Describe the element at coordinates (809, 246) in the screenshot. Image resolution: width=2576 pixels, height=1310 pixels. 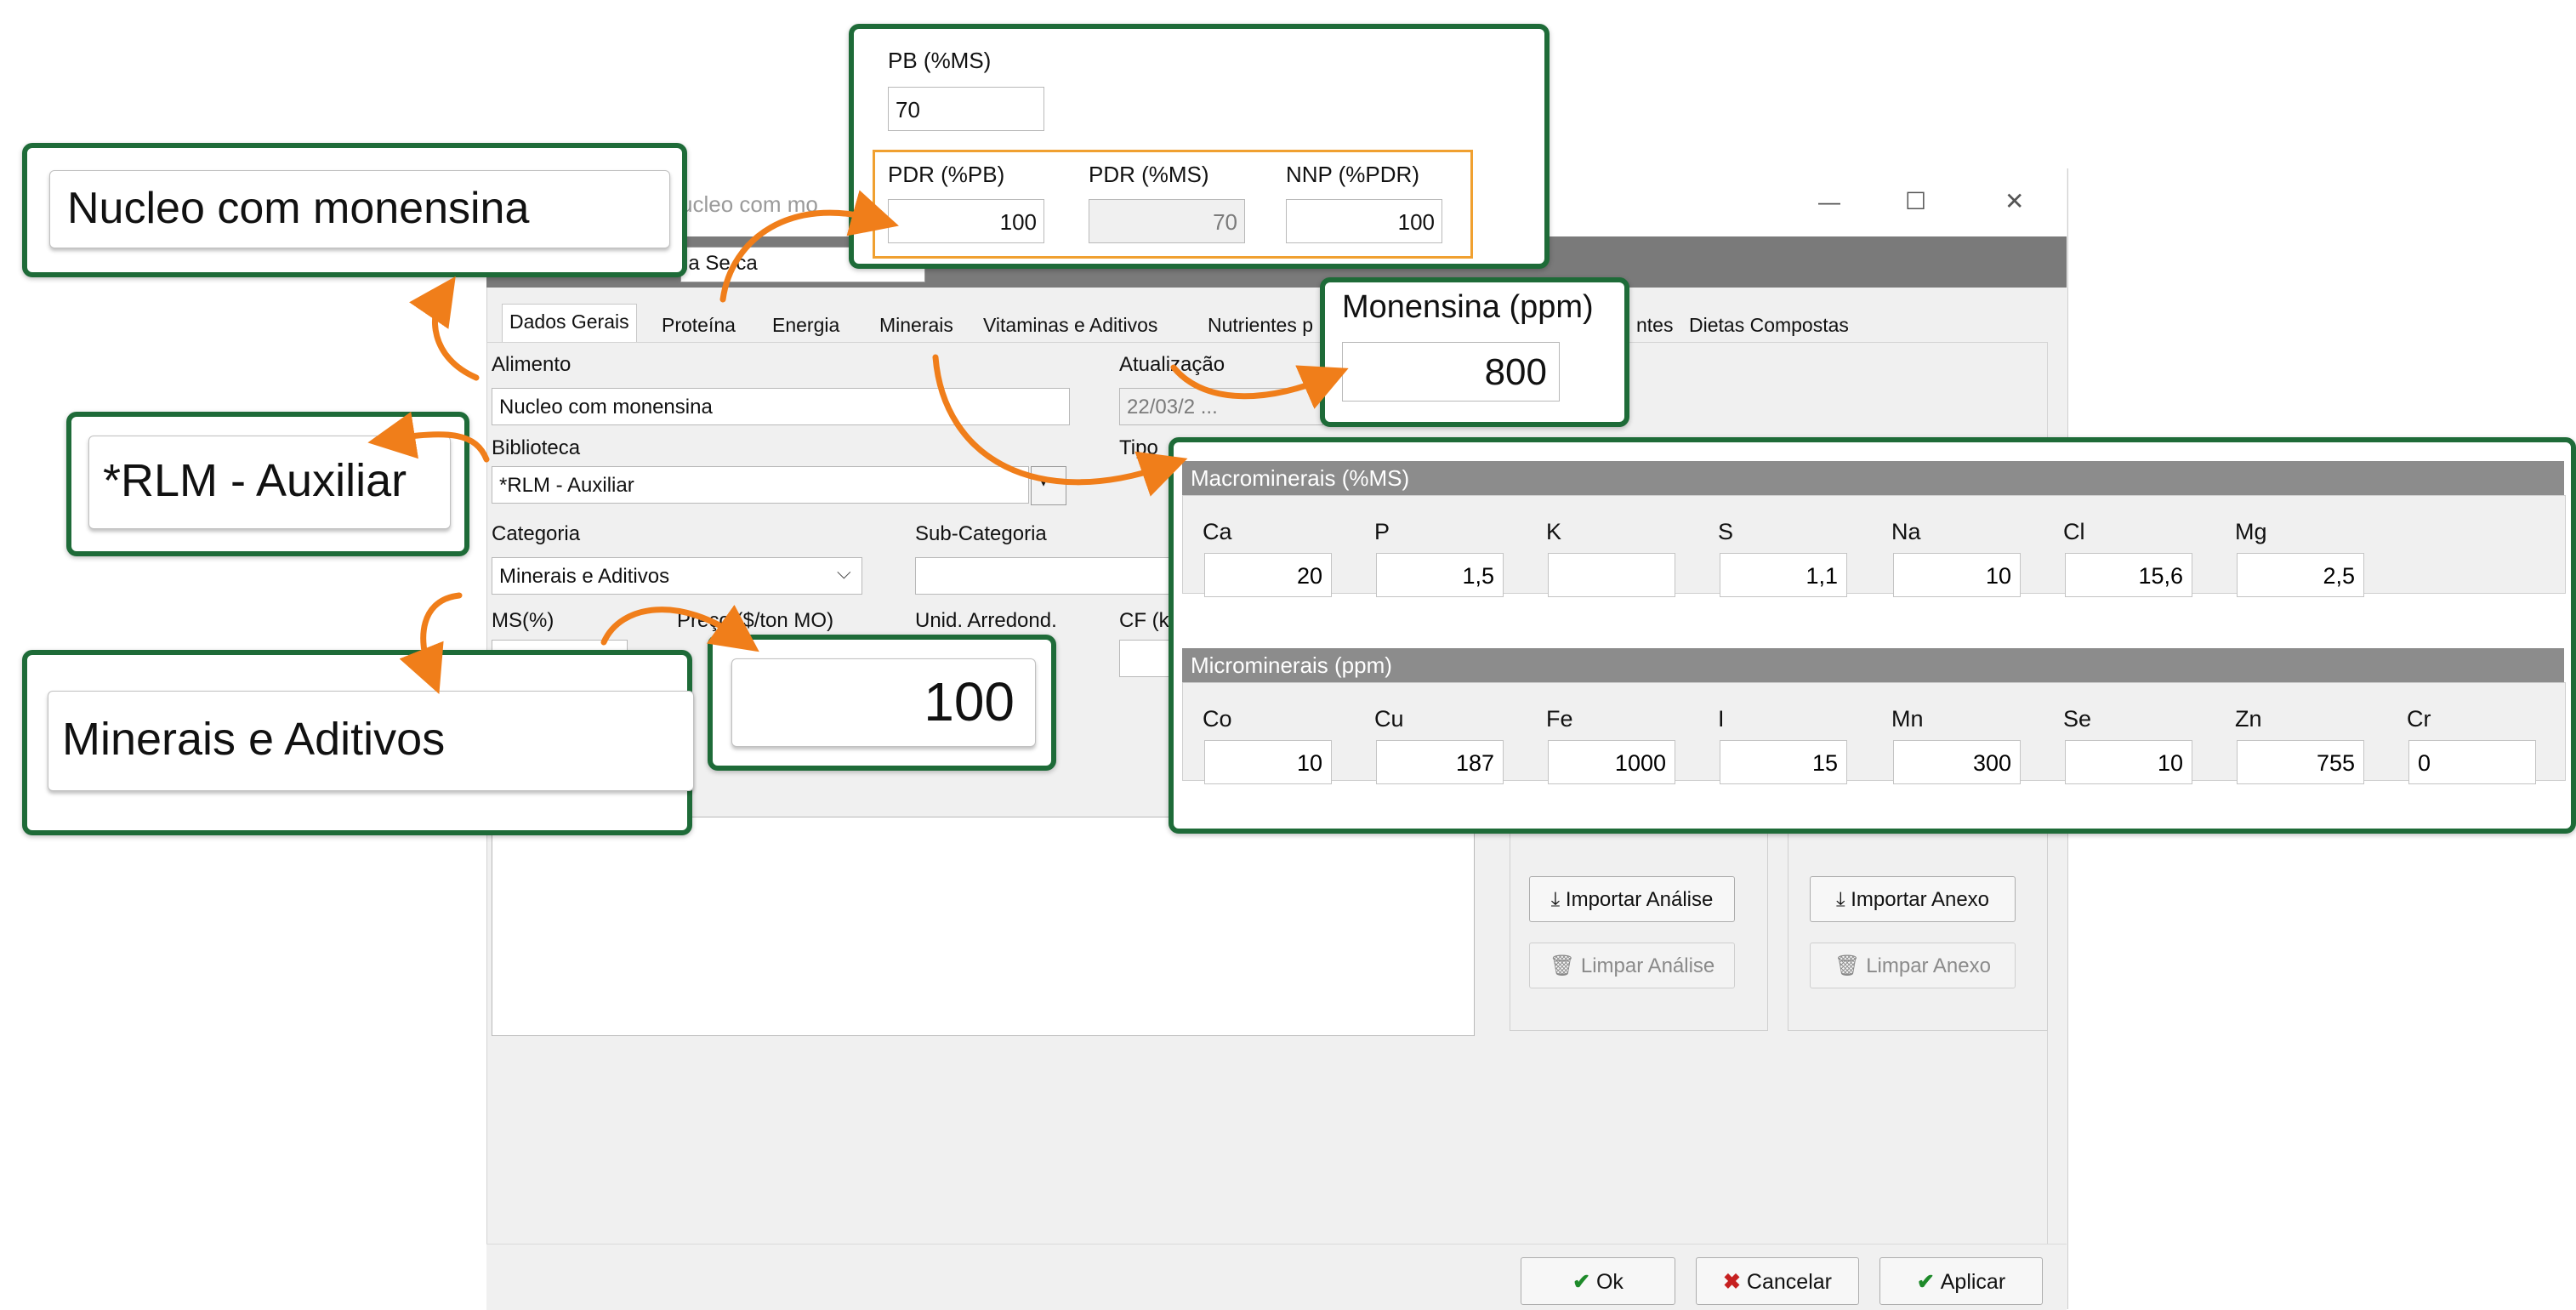
I see `arrow-protein` at that location.